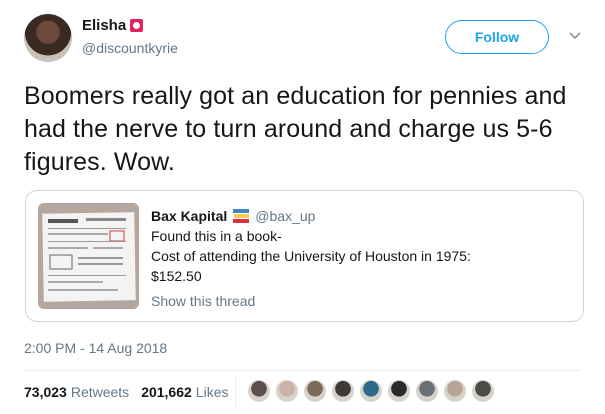  Describe the element at coordinates (497, 37) in the screenshot. I see `follow-button: Follow` at that location.